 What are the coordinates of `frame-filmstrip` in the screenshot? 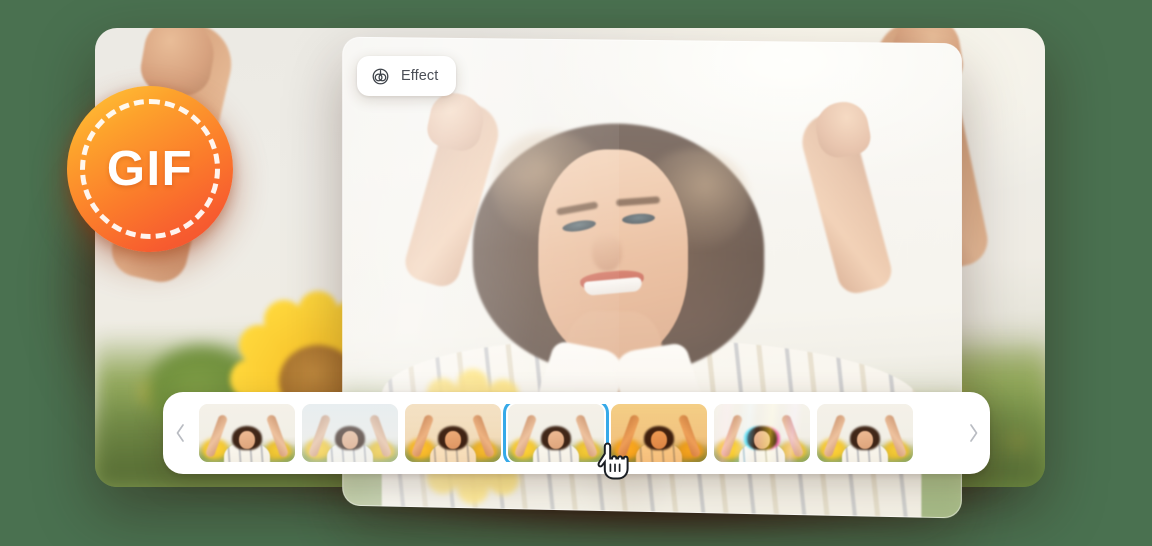 It's located at (576, 433).